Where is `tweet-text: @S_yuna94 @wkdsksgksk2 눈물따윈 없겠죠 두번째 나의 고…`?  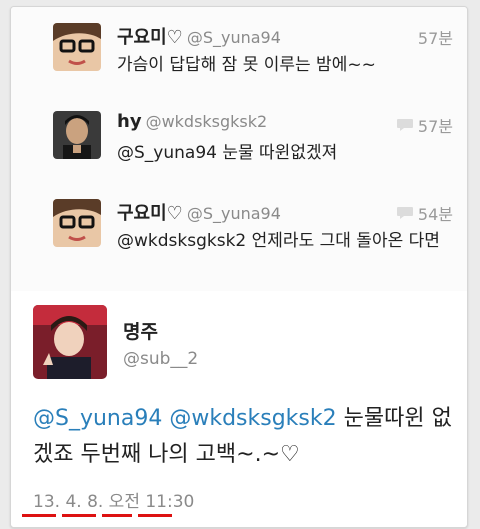 tweet-text: @S_yuna94 @wkdsksgksk2 눈물따윈 없겠죠 두번째 나의 고… is located at coordinates (243, 437).